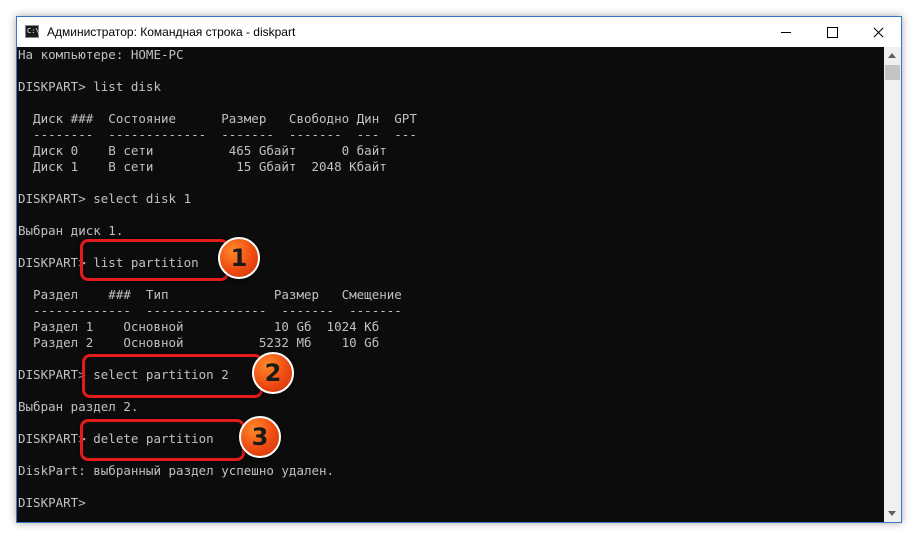 This screenshot has height=540, width=918. Describe the element at coordinates (892, 72) in the screenshot. I see `scroll-thumb` at that location.